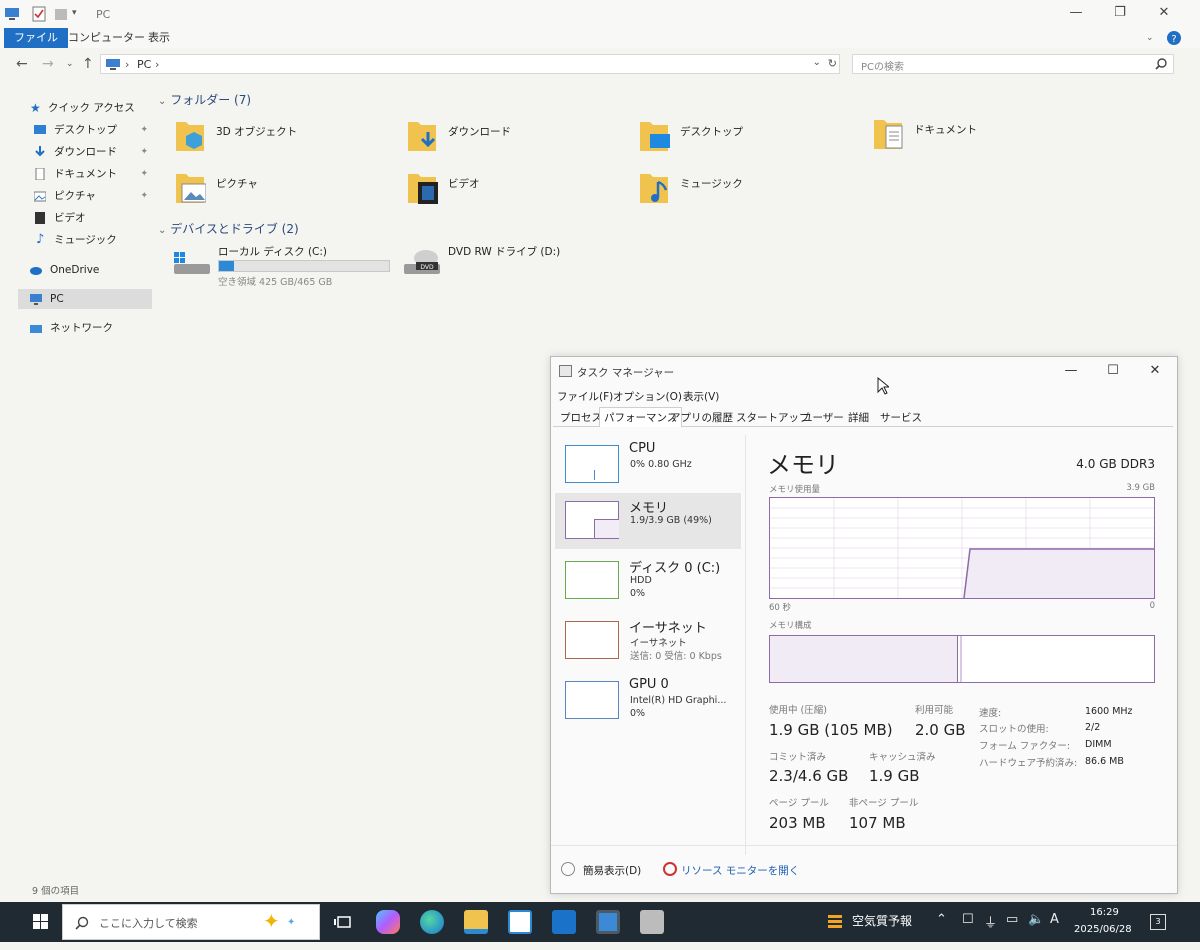 The image size is (1200, 950). I want to click on perf-item-cpu: CPU 0% 0.80 GHz, so click(648, 465).